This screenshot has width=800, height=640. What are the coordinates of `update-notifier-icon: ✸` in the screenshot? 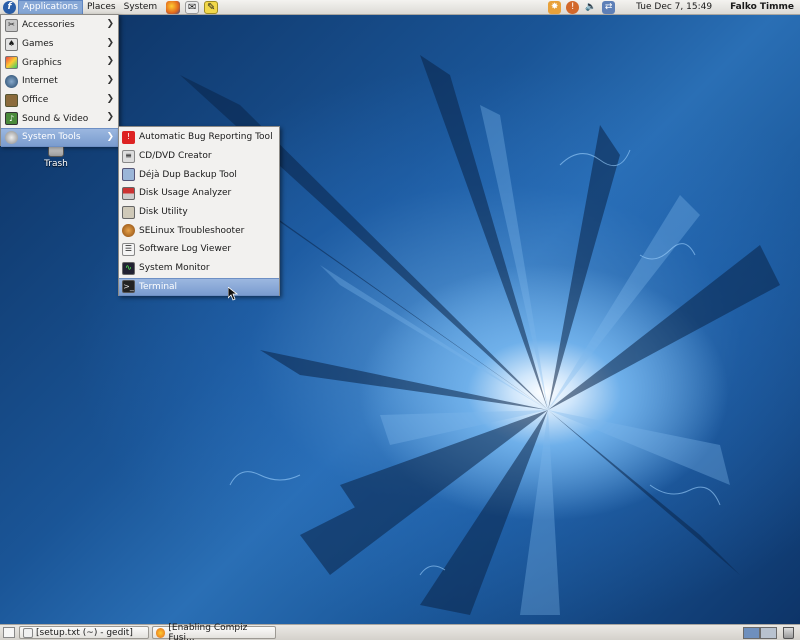 It's located at (555, 7).